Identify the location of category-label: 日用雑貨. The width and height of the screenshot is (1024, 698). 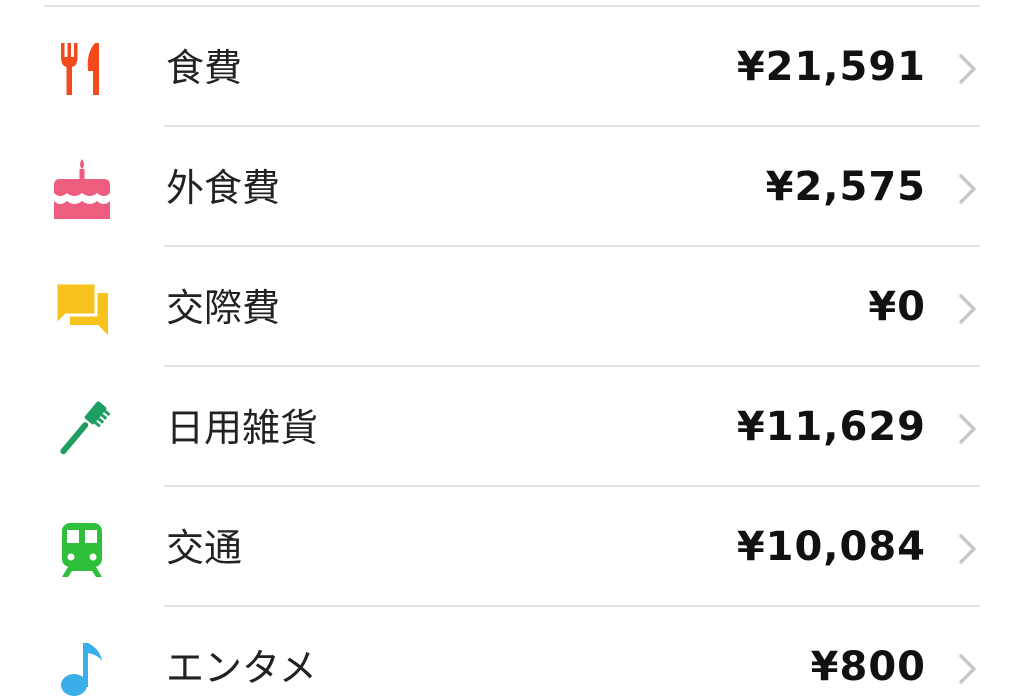
(242, 428).